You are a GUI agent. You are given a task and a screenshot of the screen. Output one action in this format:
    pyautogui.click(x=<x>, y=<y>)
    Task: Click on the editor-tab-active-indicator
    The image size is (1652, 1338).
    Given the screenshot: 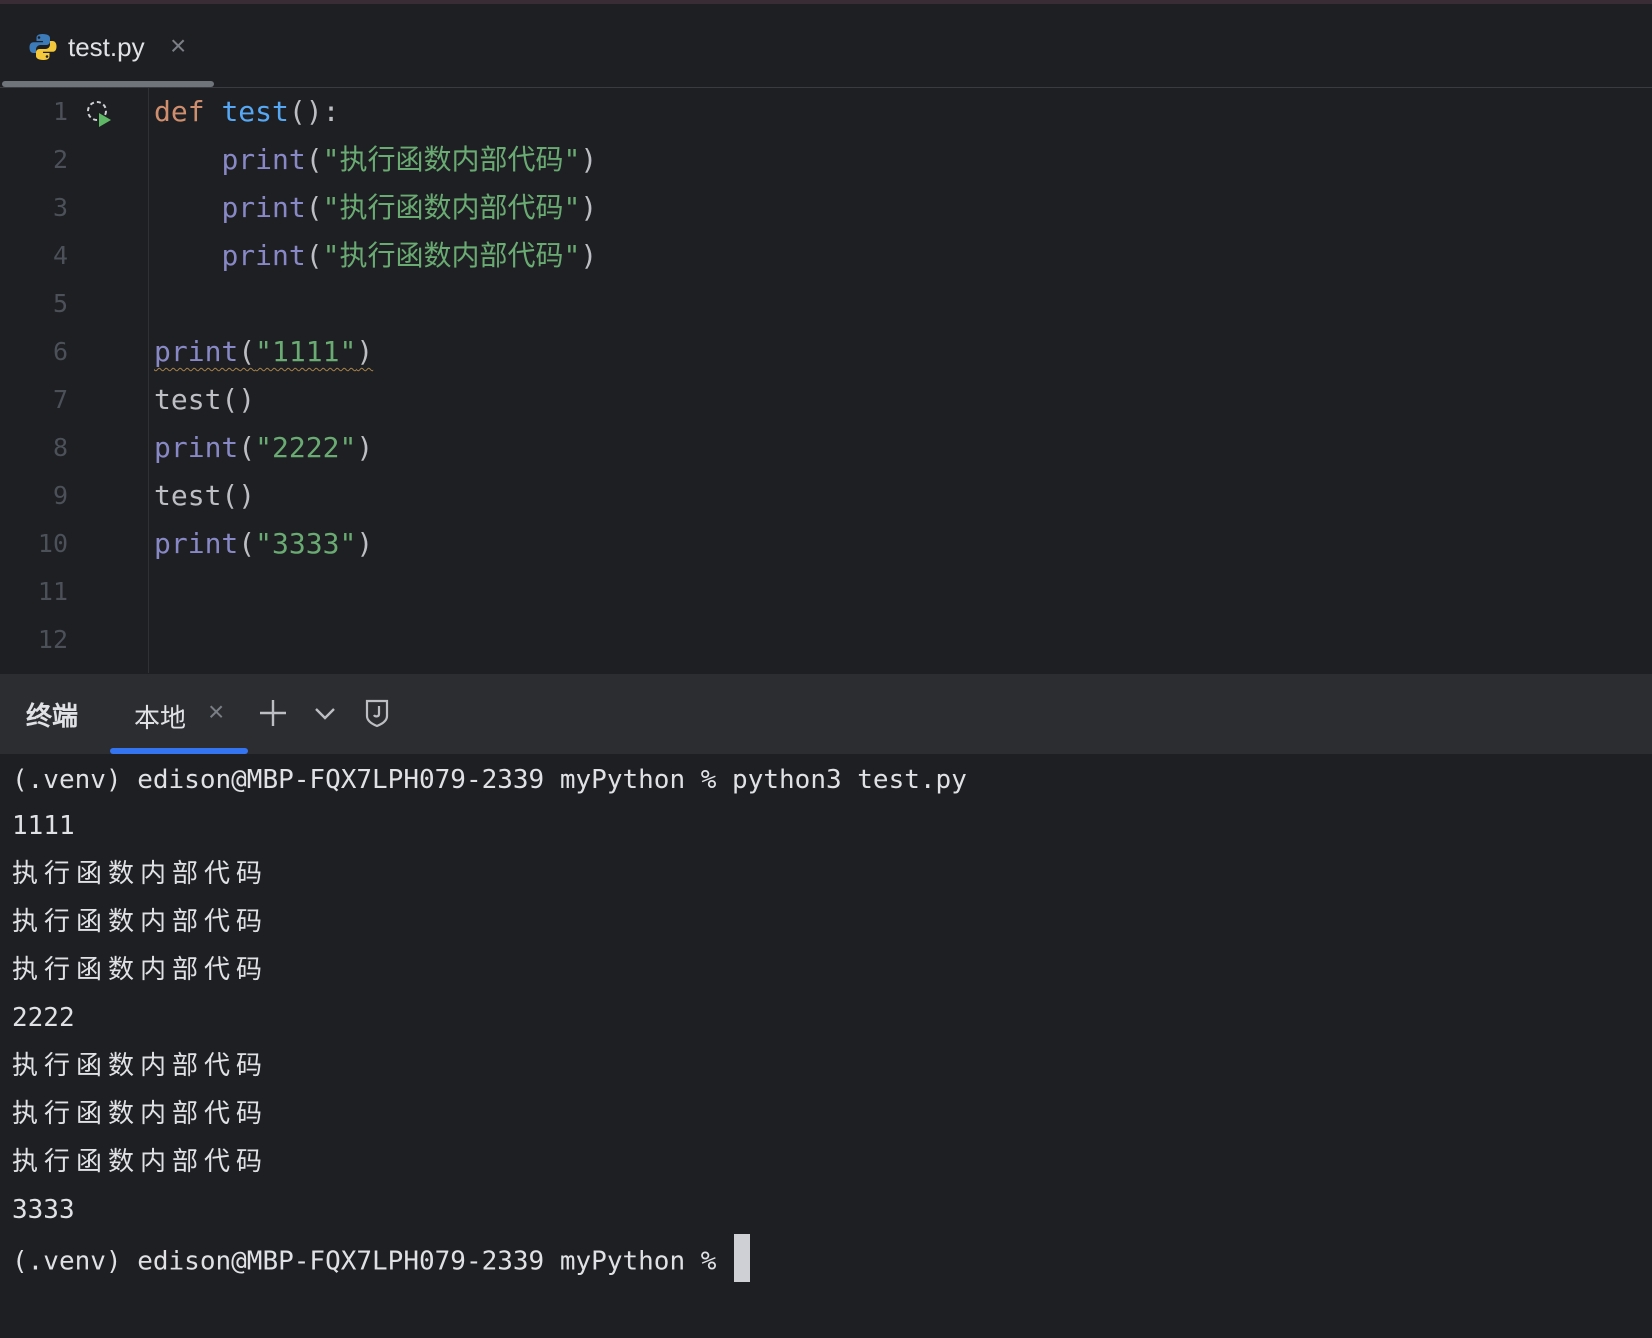 What is the action you would take?
    pyautogui.click(x=108, y=84)
    